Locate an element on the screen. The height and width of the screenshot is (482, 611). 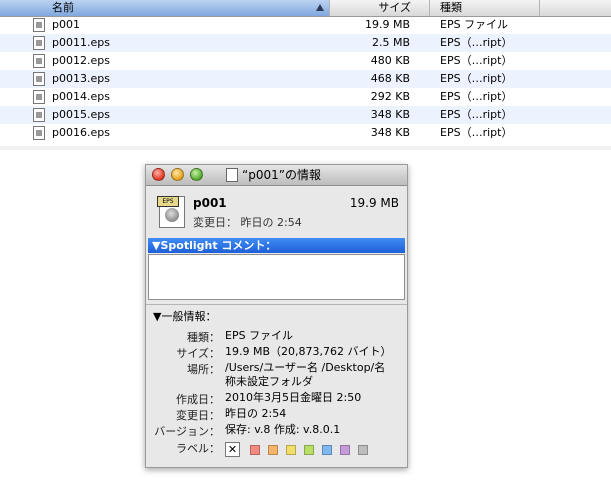
info-row-value: 19.9 MB（20,873,762 バイト） is located at coordinates (308, 351).